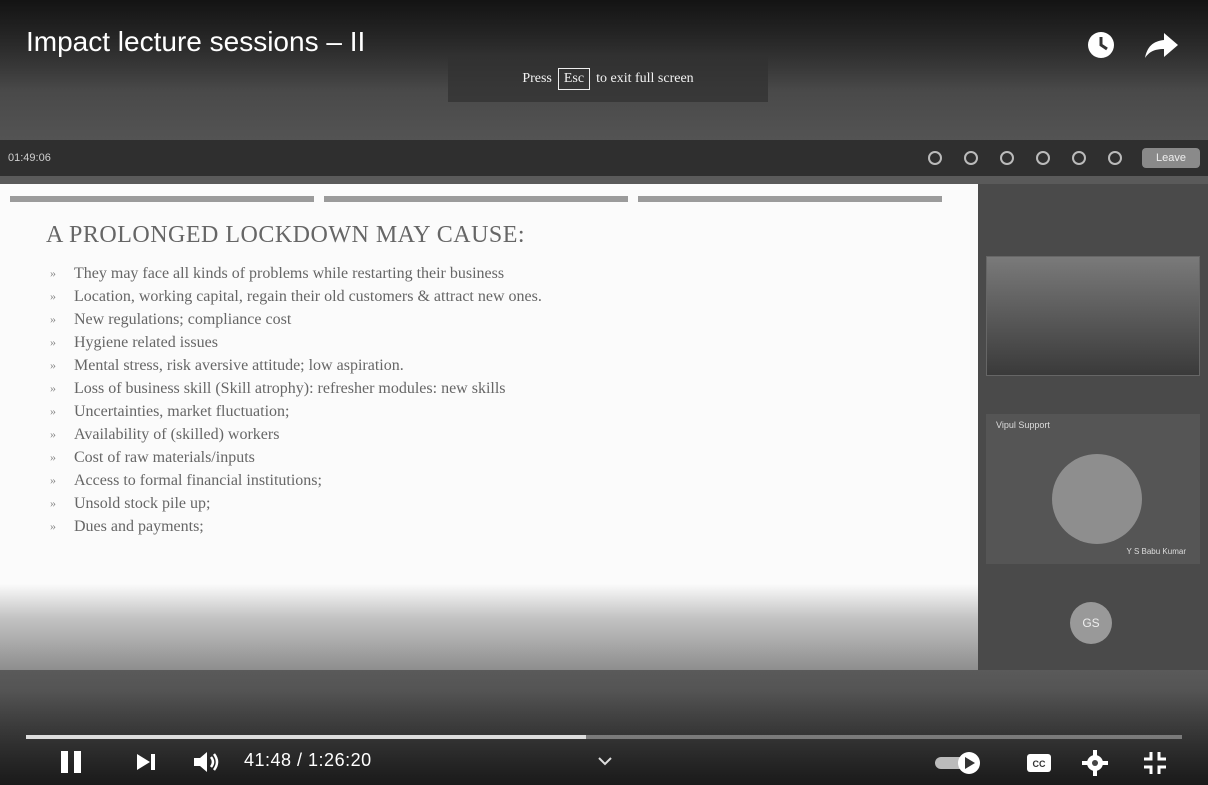 The image size is (1208, 785). Describe the element at coordinates (1023, 425) in the screenshot. I see `participant-tile-label: Vipul Support` at that location.